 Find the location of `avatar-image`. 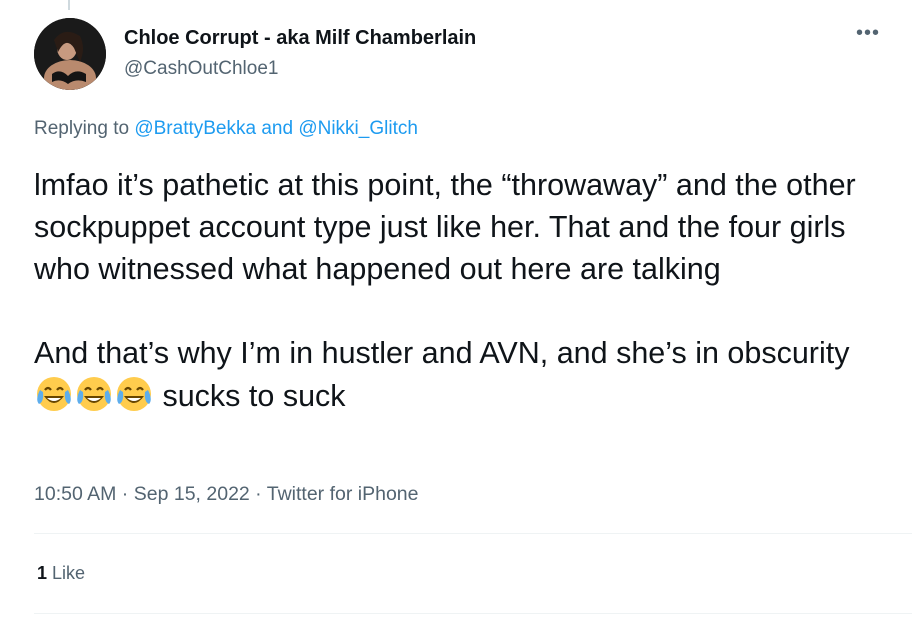

avatar-image is located at coordinates (70, 54).